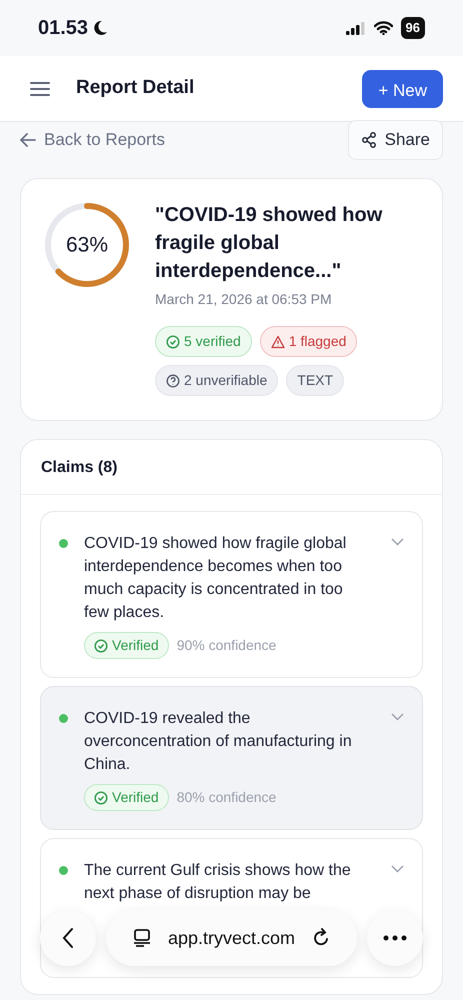 The height and width of the screenshot is (1000, 463). Describe the element at coordinates (216, 578) in the screenshot. I see `claim-text: COVID-19 showed how fragile global interdependence becomes when too much capacity is concentrated in too few places.` at that location.